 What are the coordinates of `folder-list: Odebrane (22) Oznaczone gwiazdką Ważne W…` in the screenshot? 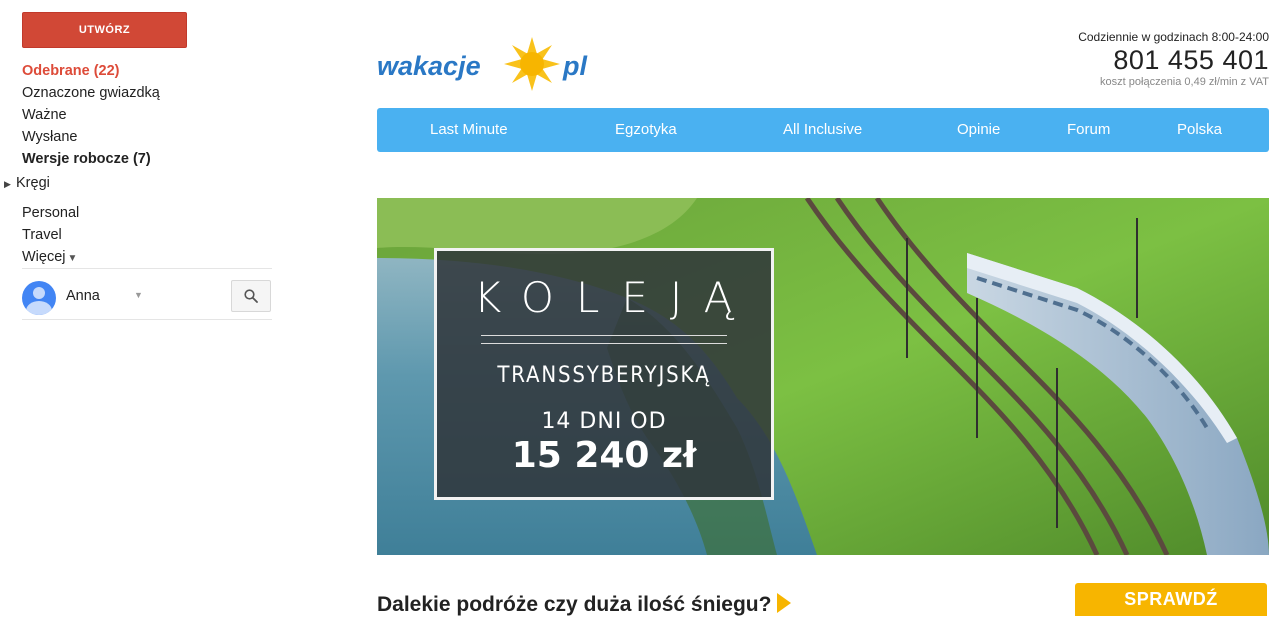 It's located at (147, 115).